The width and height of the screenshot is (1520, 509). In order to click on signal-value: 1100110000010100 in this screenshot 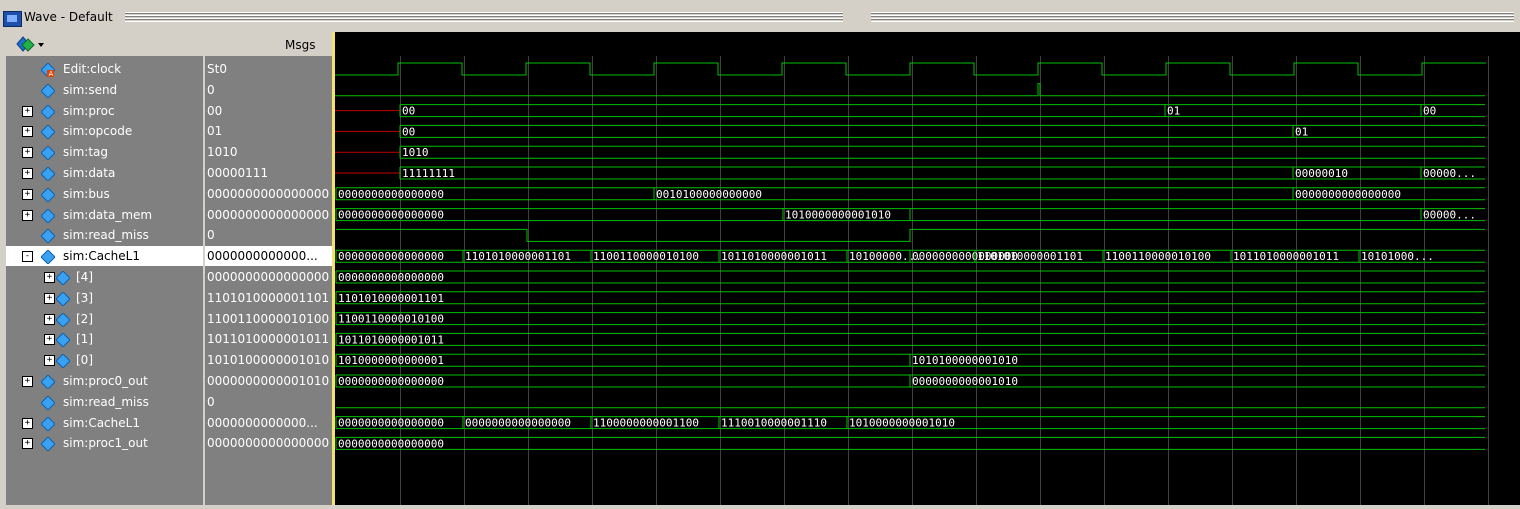, I will do `click(268, 318)`.